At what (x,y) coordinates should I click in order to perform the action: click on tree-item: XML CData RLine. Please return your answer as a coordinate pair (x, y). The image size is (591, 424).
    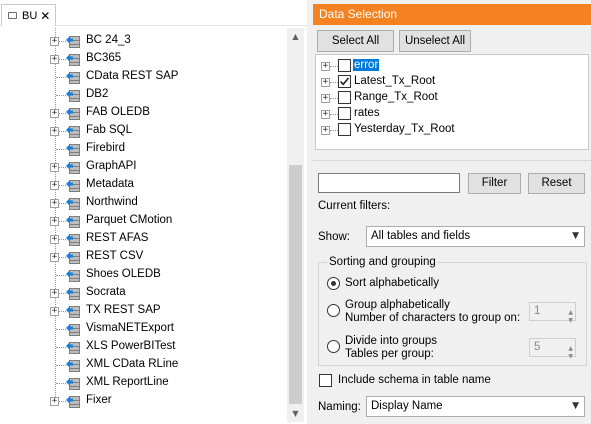
    Looking at the image, I should click on (143, 365).